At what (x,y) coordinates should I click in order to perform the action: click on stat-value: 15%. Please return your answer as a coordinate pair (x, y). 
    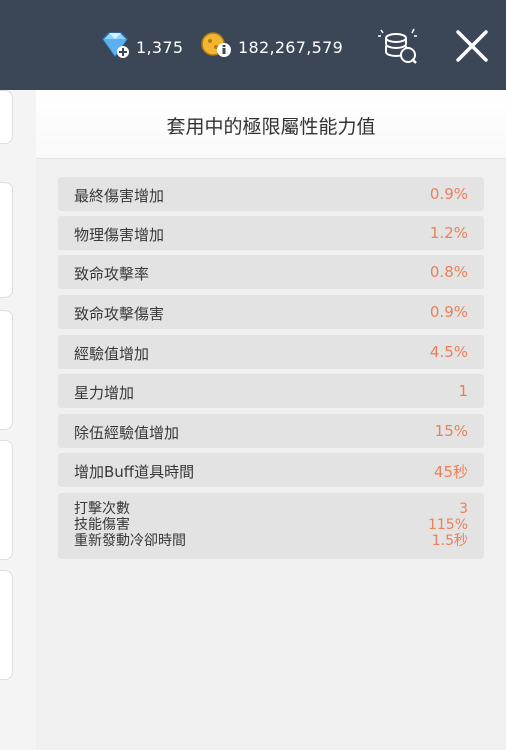
    Looking at the image, I should click on (451, 431).